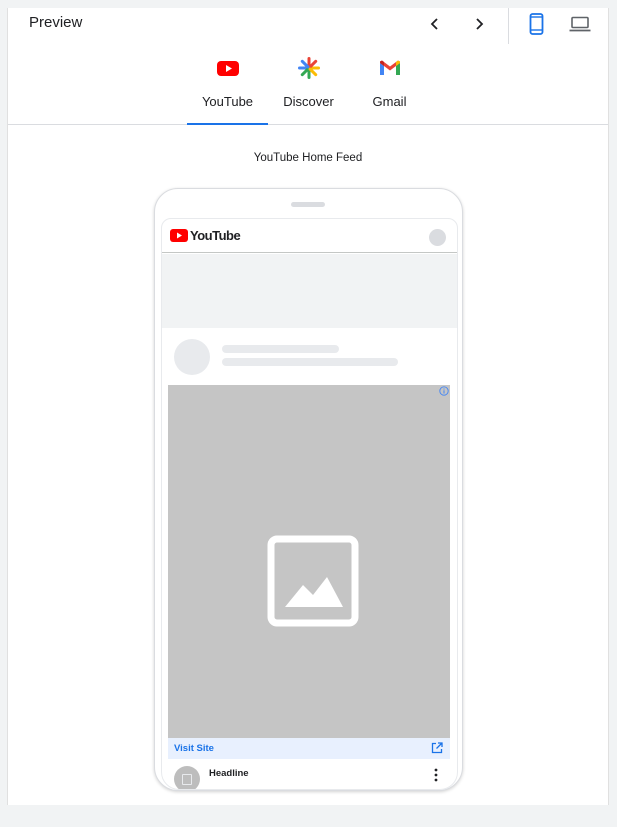 This screenshot has width=617, height=827. I want to click on desktop-view-button, so click(580, 24).